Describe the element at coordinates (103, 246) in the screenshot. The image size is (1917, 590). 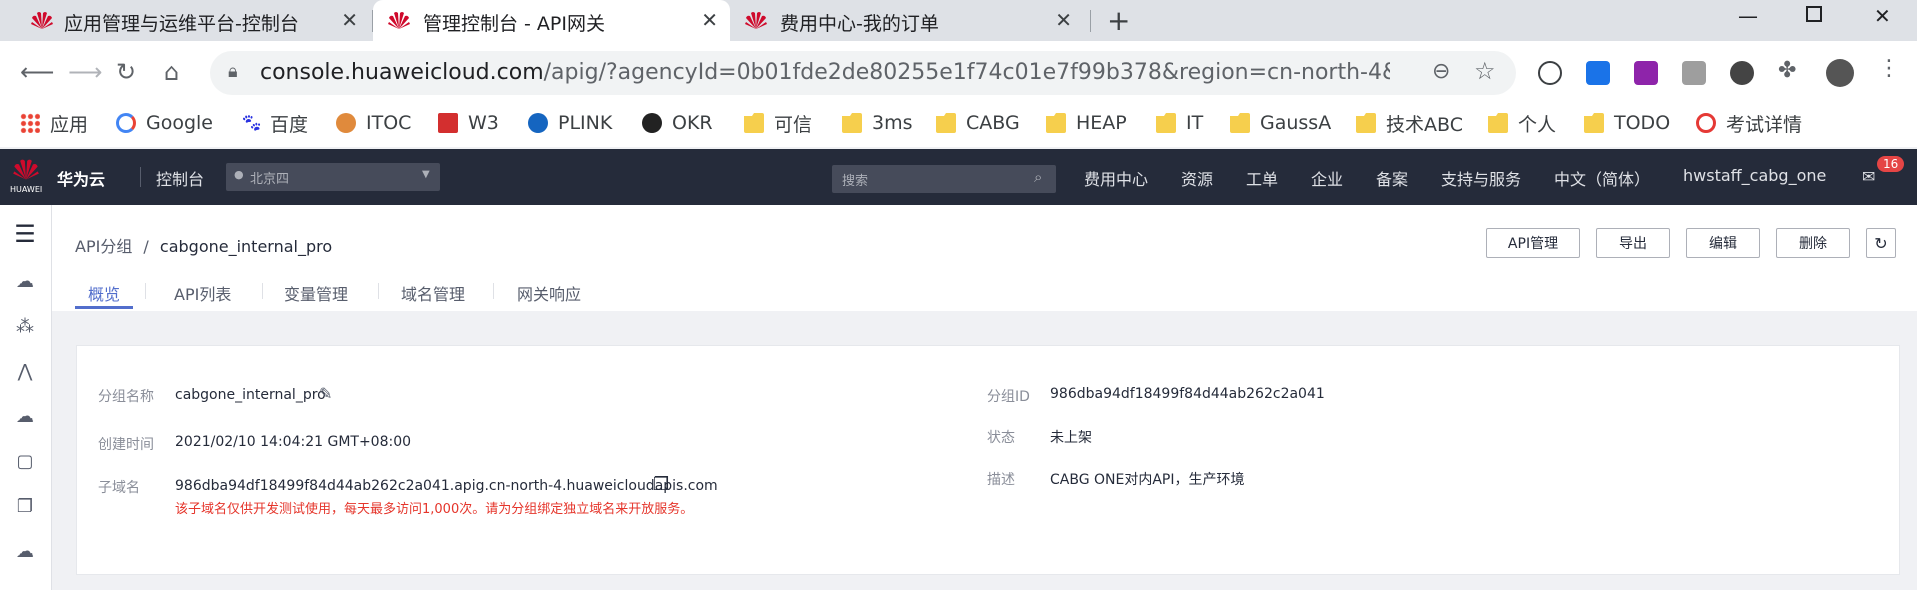
I see `breadcrumb-parent: API分组` at that location.